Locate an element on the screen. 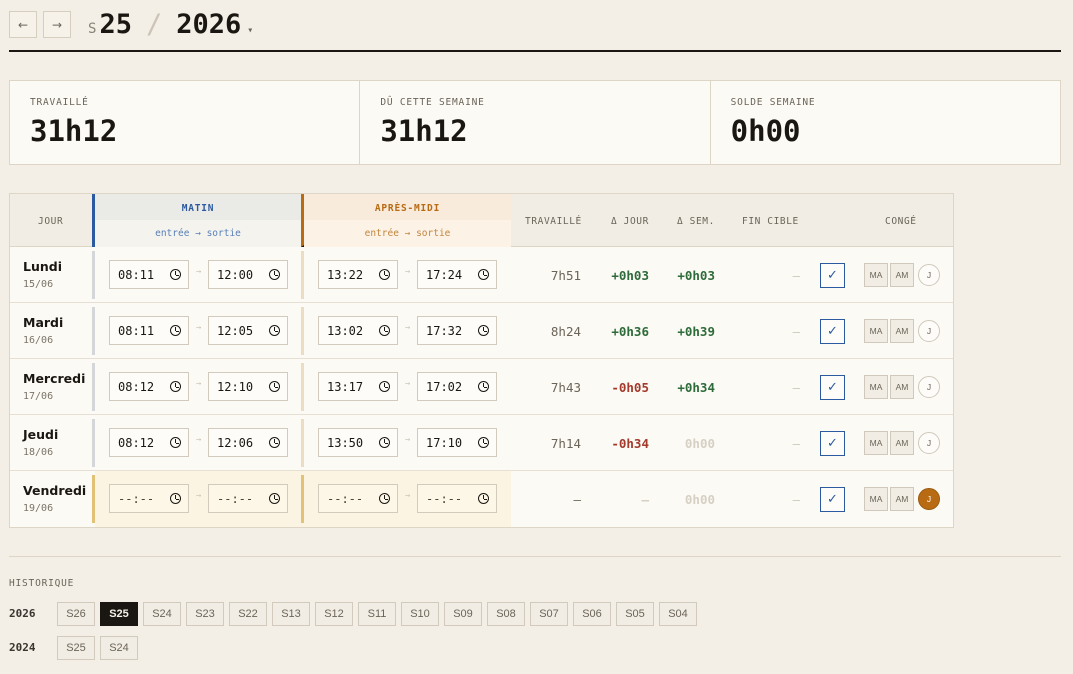  history-week-chip: S06 is located at coordinates (592, 614).